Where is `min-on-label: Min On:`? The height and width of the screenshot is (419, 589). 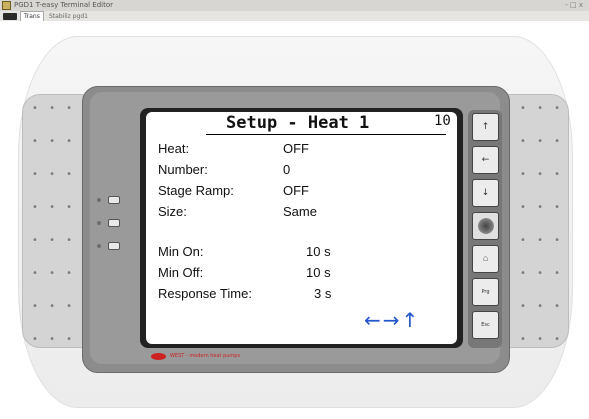 min-on-label: Min On: is located at coordinates (181, 251).